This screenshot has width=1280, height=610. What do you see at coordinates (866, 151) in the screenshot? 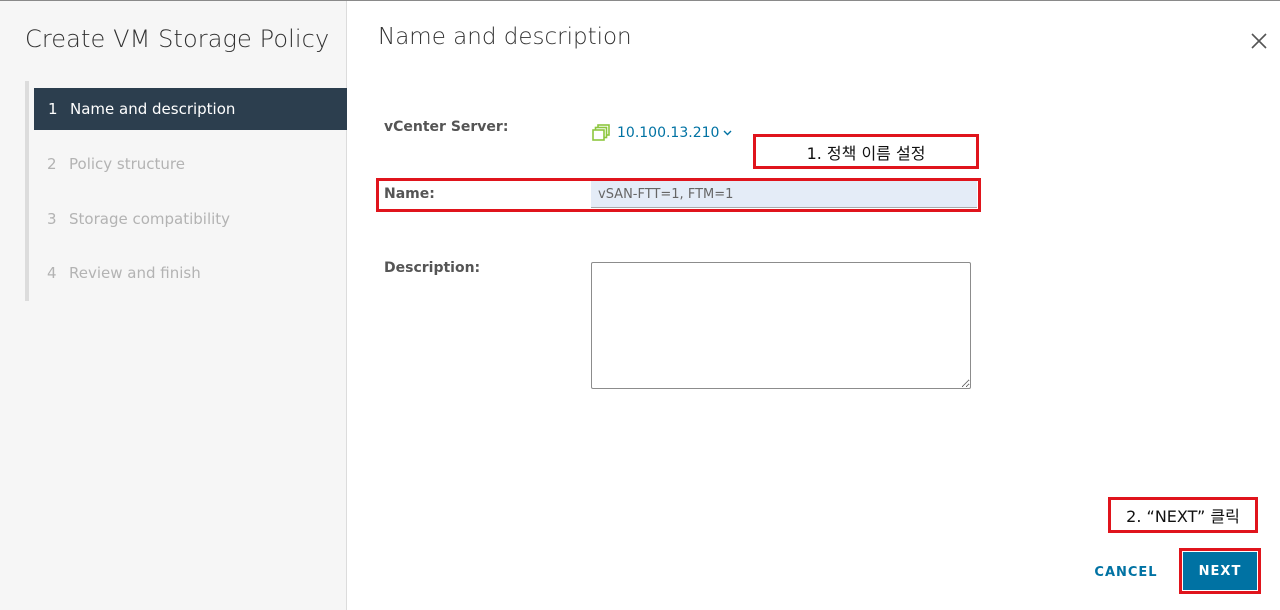
I see `annotation-step1-label: 1. 정책 이름 설정` at bounding box center [866, 151].